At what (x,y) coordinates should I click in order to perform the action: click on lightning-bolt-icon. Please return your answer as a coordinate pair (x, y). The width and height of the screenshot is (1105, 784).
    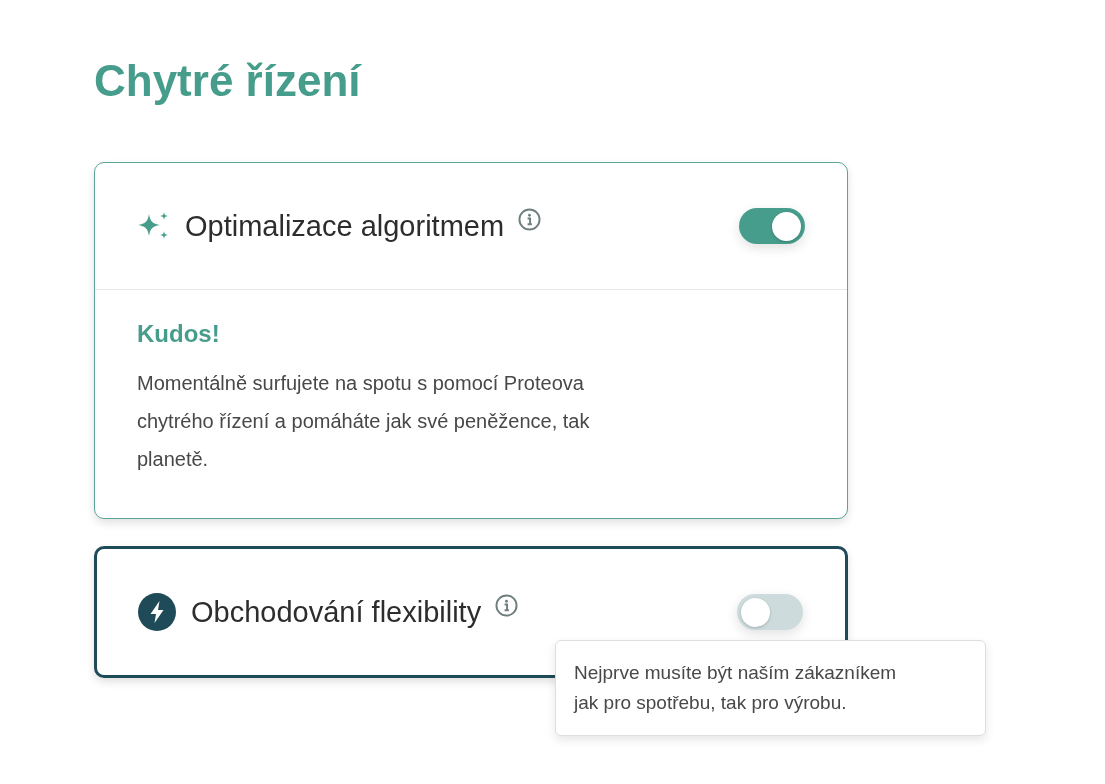
    Looking at the image, I should click on (157, 612).